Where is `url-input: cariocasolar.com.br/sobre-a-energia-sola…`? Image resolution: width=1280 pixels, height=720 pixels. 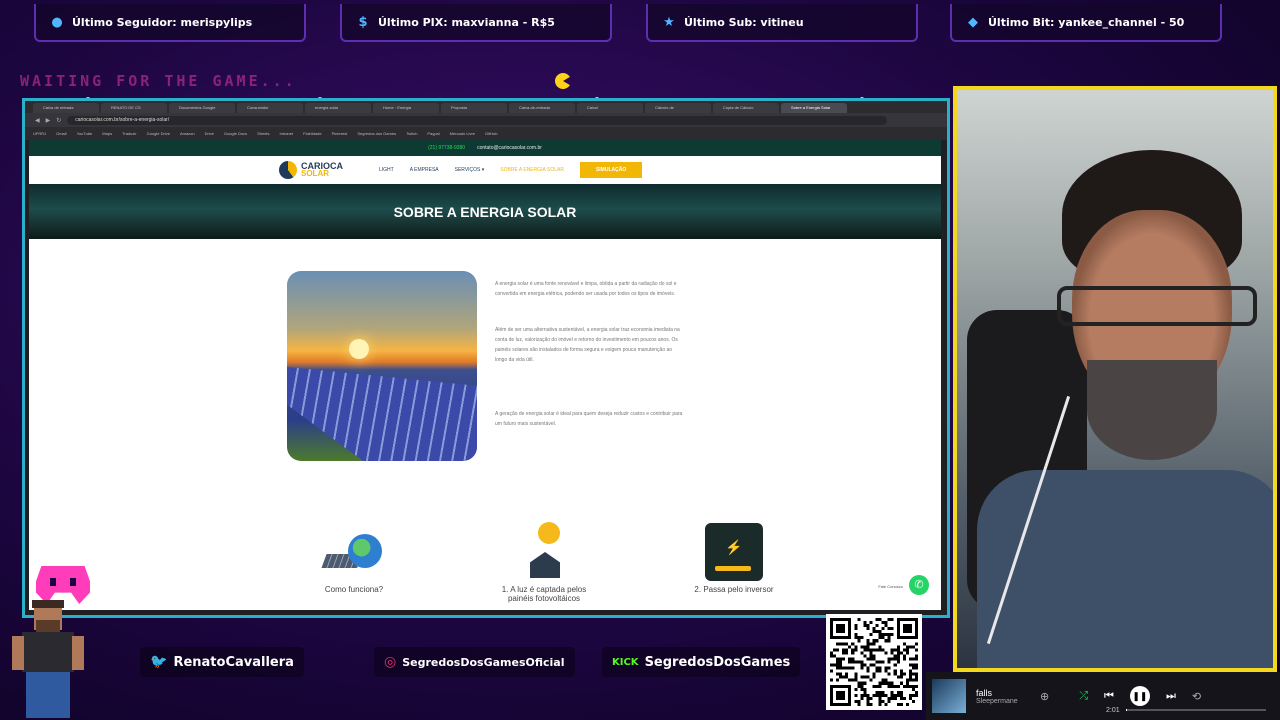
url-input: cariocasolar.com.br/sobre-a-energia-sola… is located at coordinates (477, 120).